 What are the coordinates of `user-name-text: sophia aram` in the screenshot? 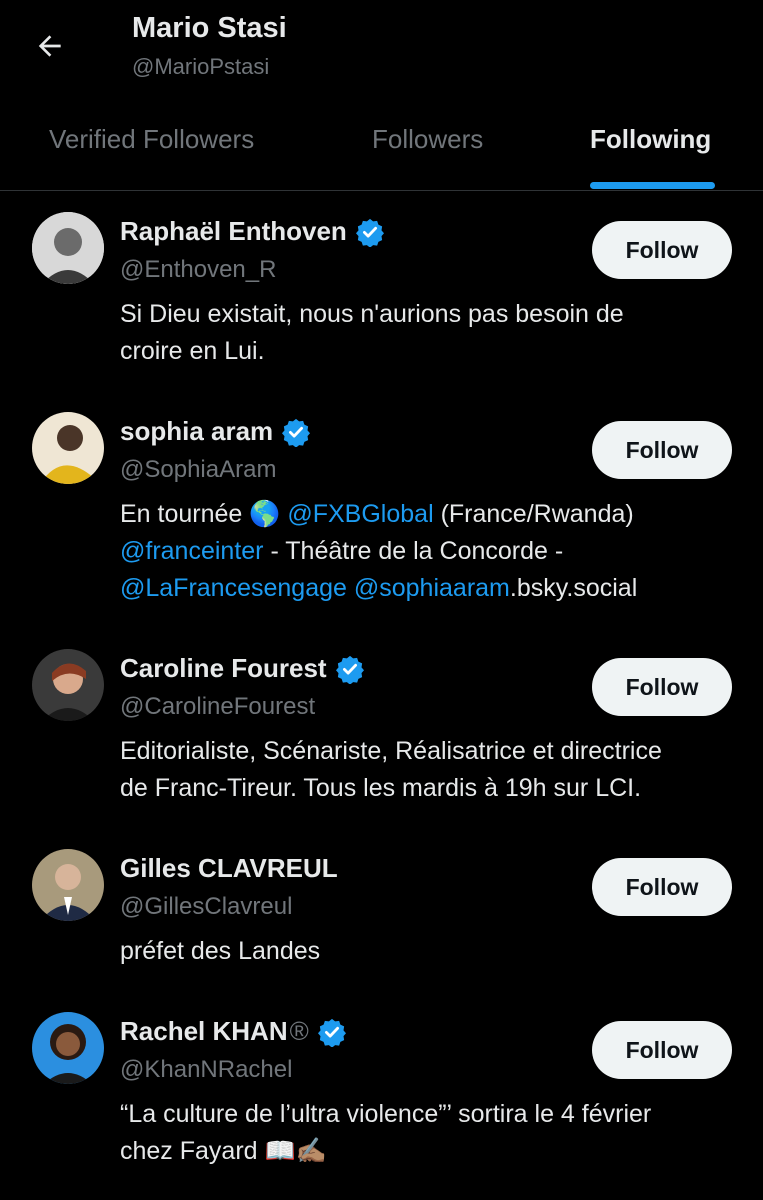 It's located at (197, 431).